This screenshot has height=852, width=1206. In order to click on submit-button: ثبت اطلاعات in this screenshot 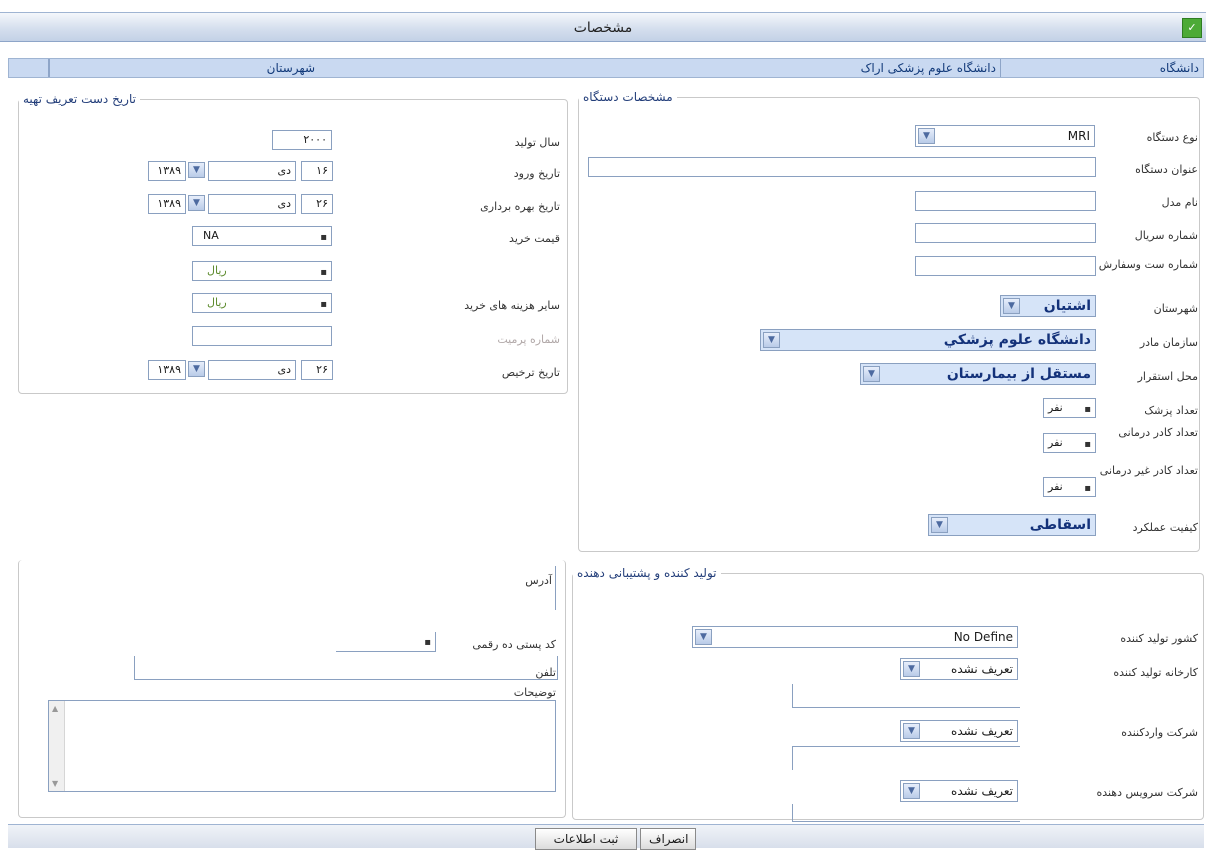, I will do `click(586, 839)`.